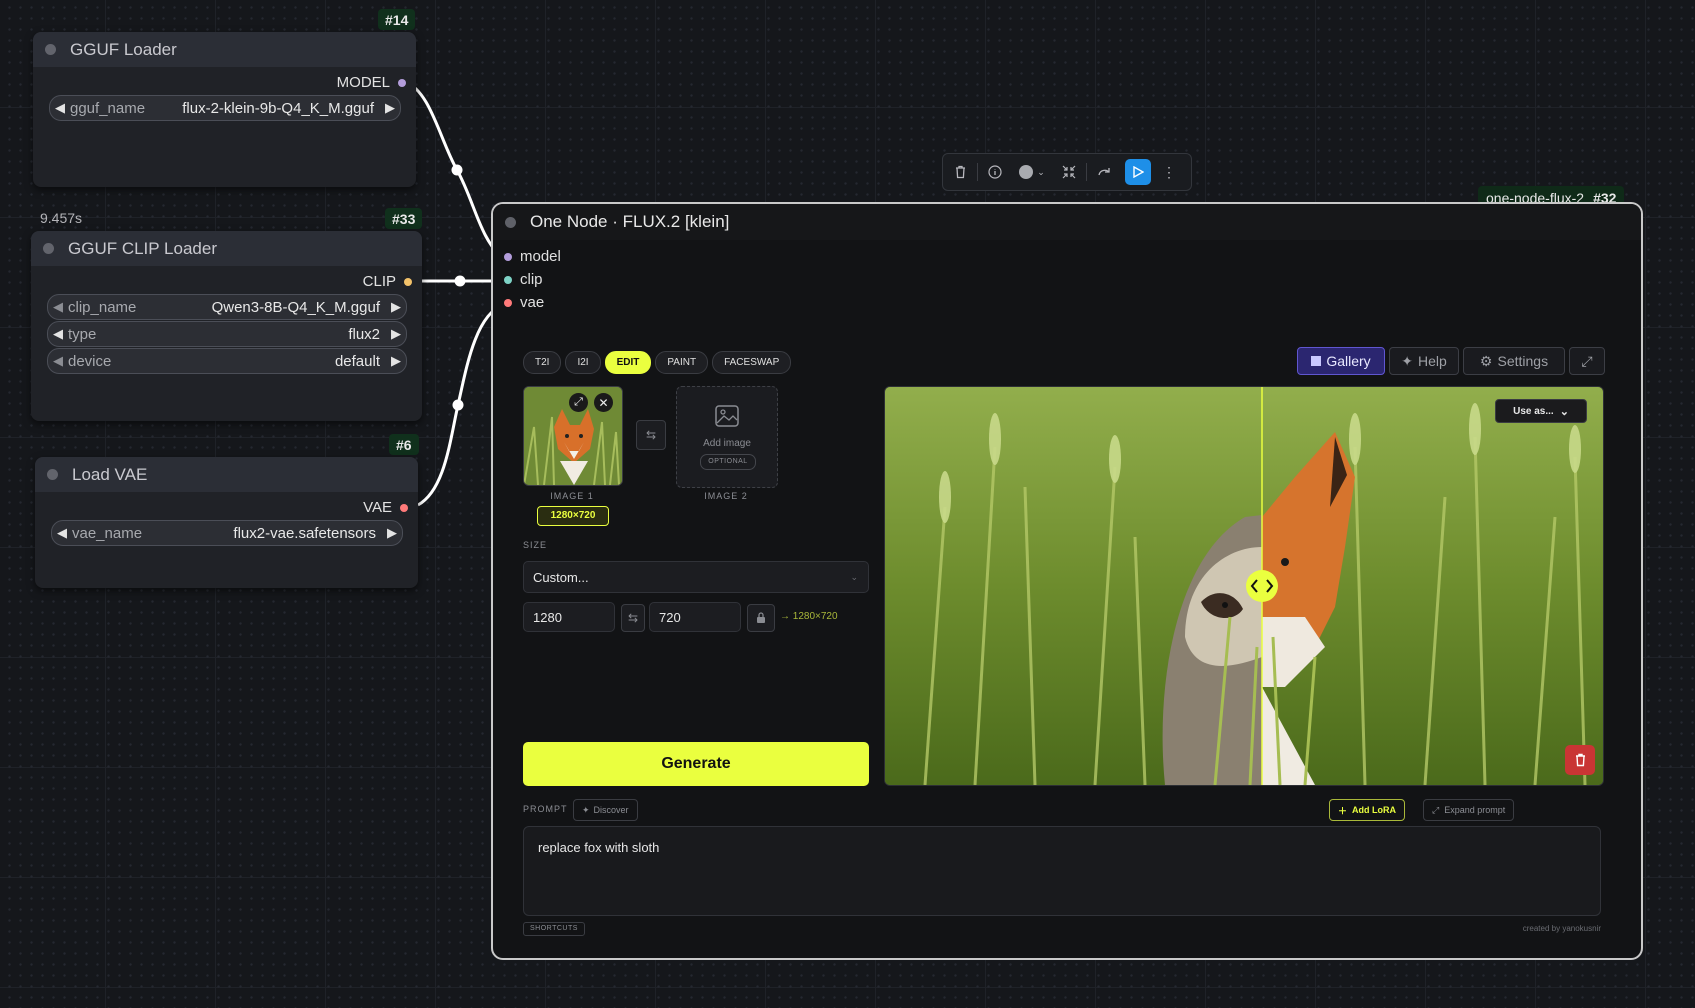 Image resolution: width=1695 pixels, height=1008 pixels. I want to click on node-id-badge: #6, so click(404, 444).